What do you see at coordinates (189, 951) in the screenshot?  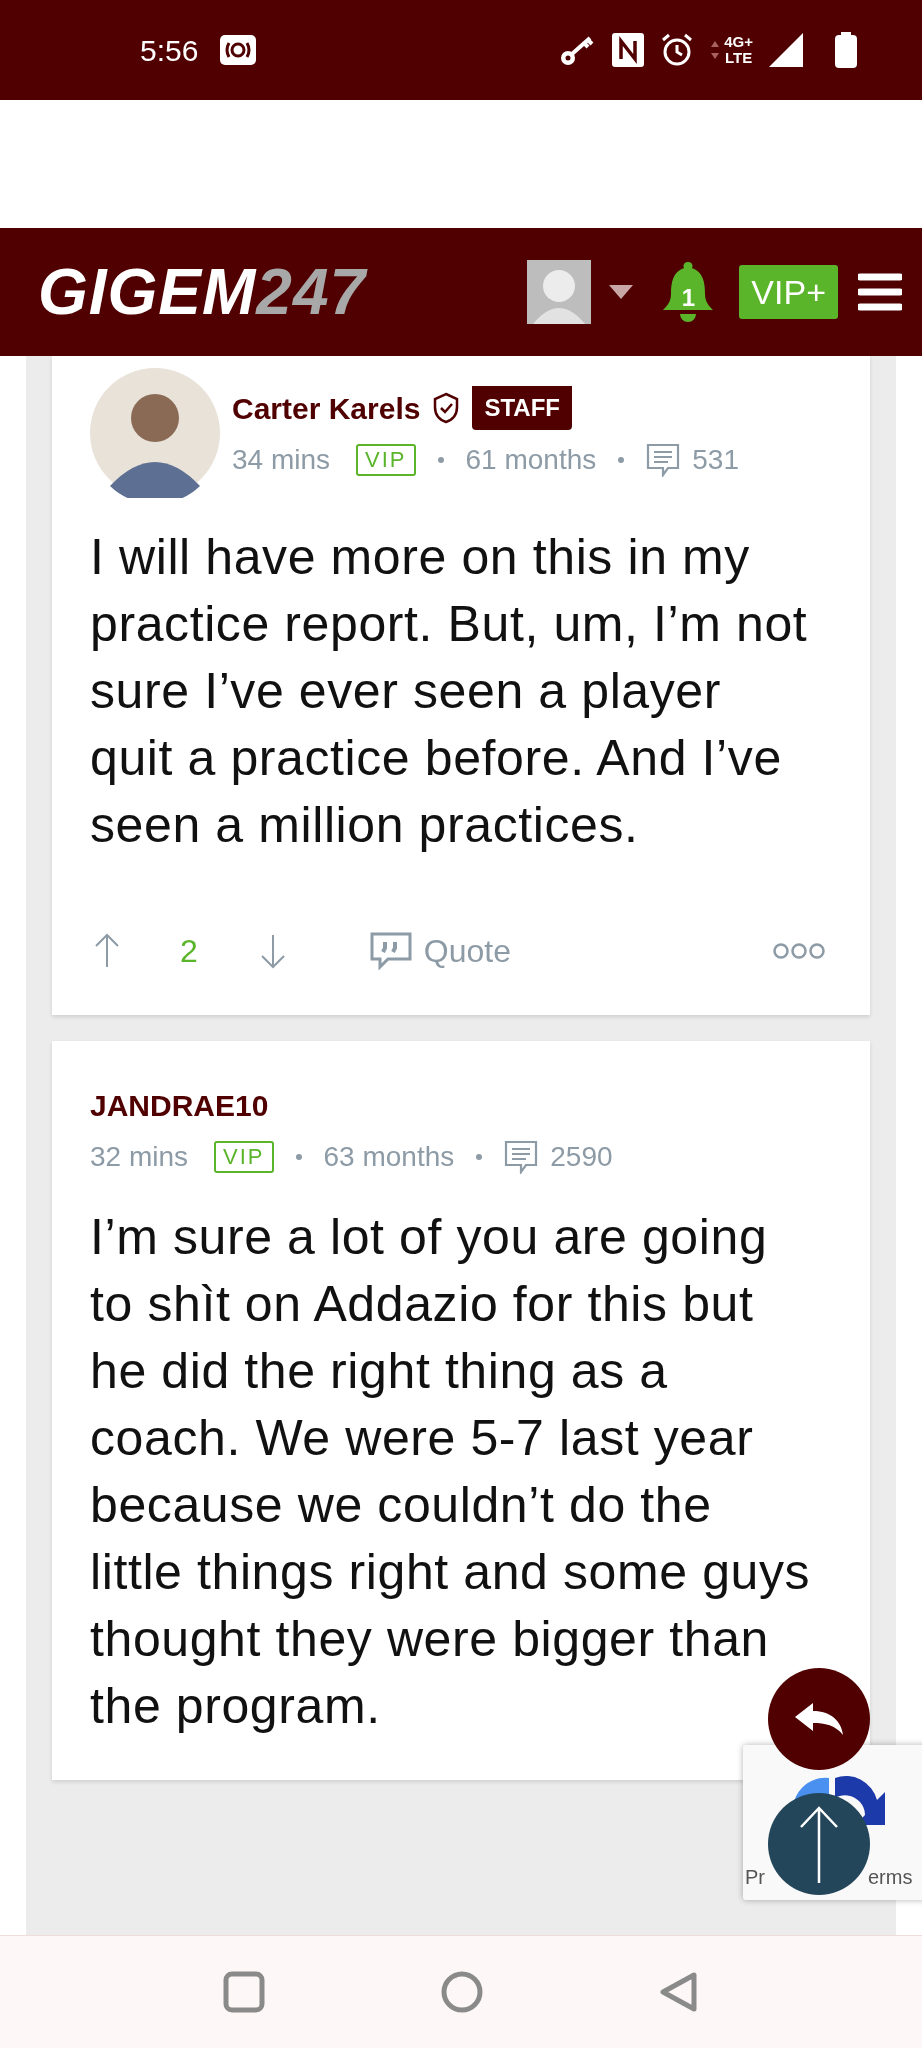 I see `vote-count: 2` at bounding box center [189, 951].